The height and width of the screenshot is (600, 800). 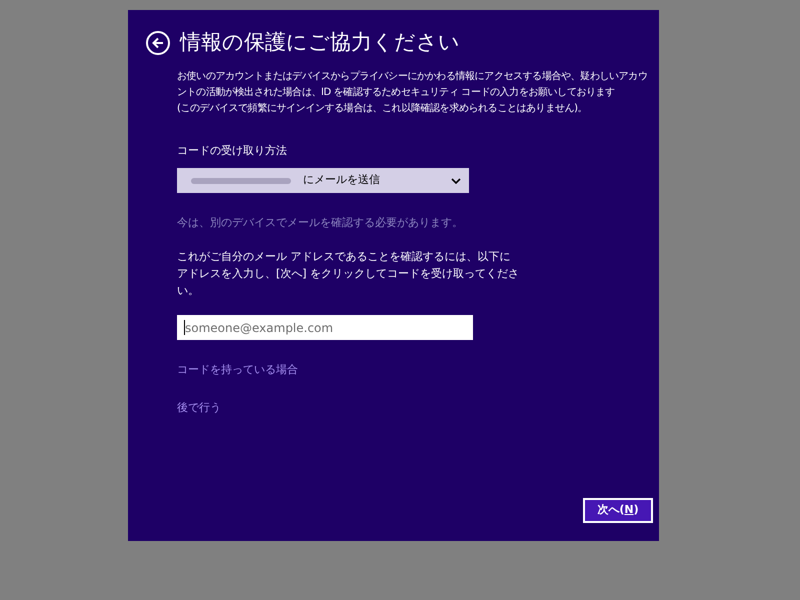 I want to click on have-code-link: コードを持っている場合, so click(x=237, y=370).